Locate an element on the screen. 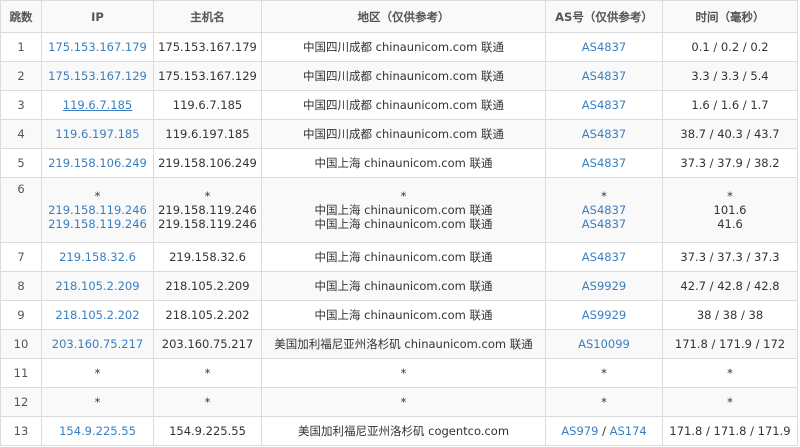 The image size is (800, 447). time-text: 101.6 is located at coordinates (730, 210).